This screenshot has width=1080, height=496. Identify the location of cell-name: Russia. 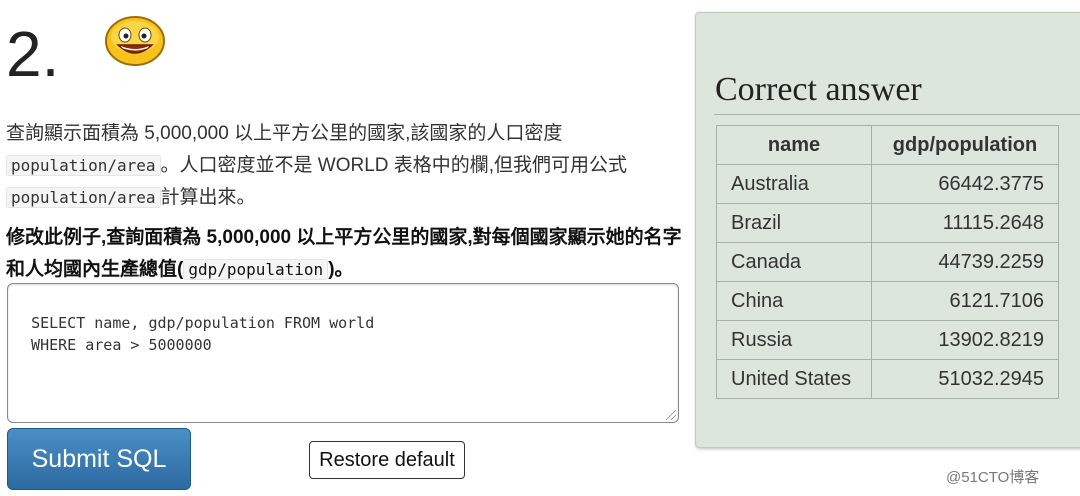
(794, 340).